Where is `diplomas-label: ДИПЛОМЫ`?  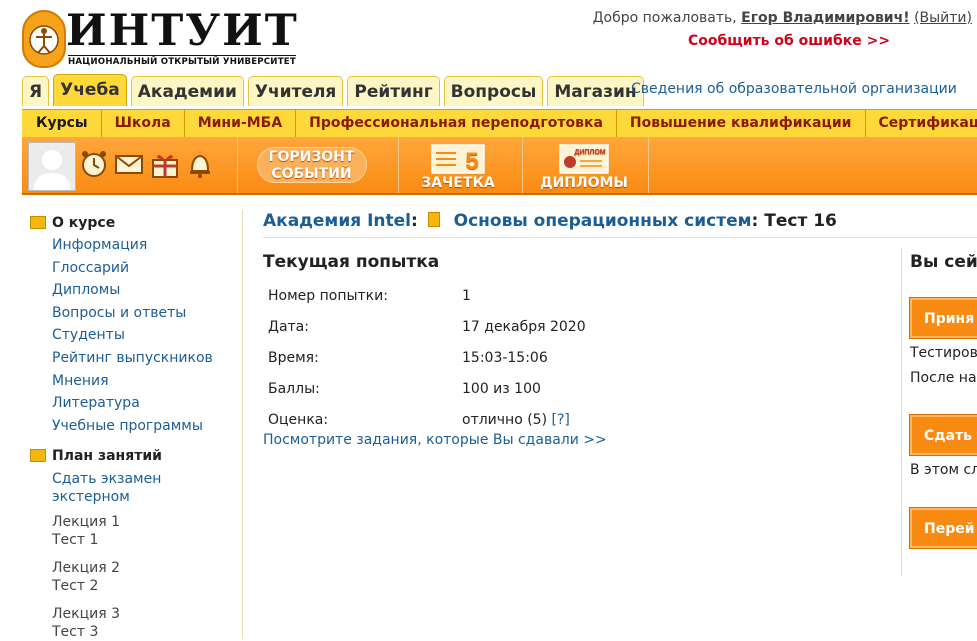
diplomas-label: ДИПЛОМЫ is located at coordinates (584, 183).